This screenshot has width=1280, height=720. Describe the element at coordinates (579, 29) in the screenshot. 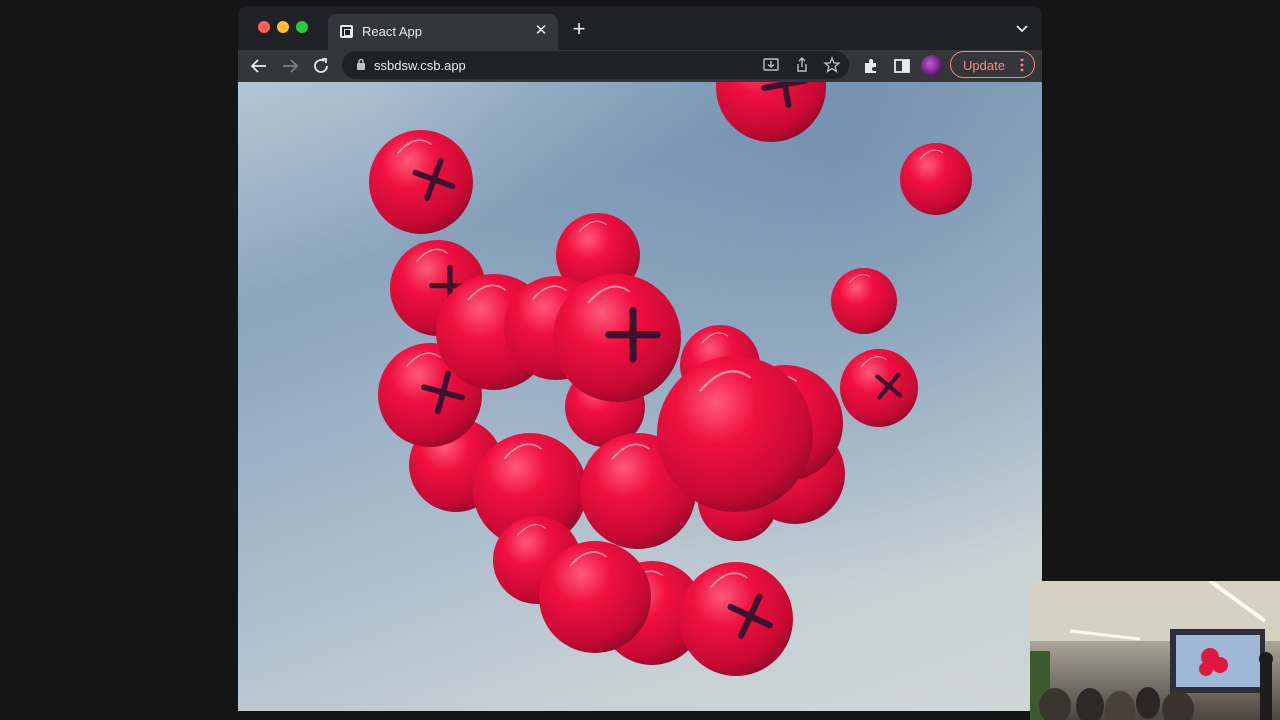

I see `new-tab-button: +` at that location.